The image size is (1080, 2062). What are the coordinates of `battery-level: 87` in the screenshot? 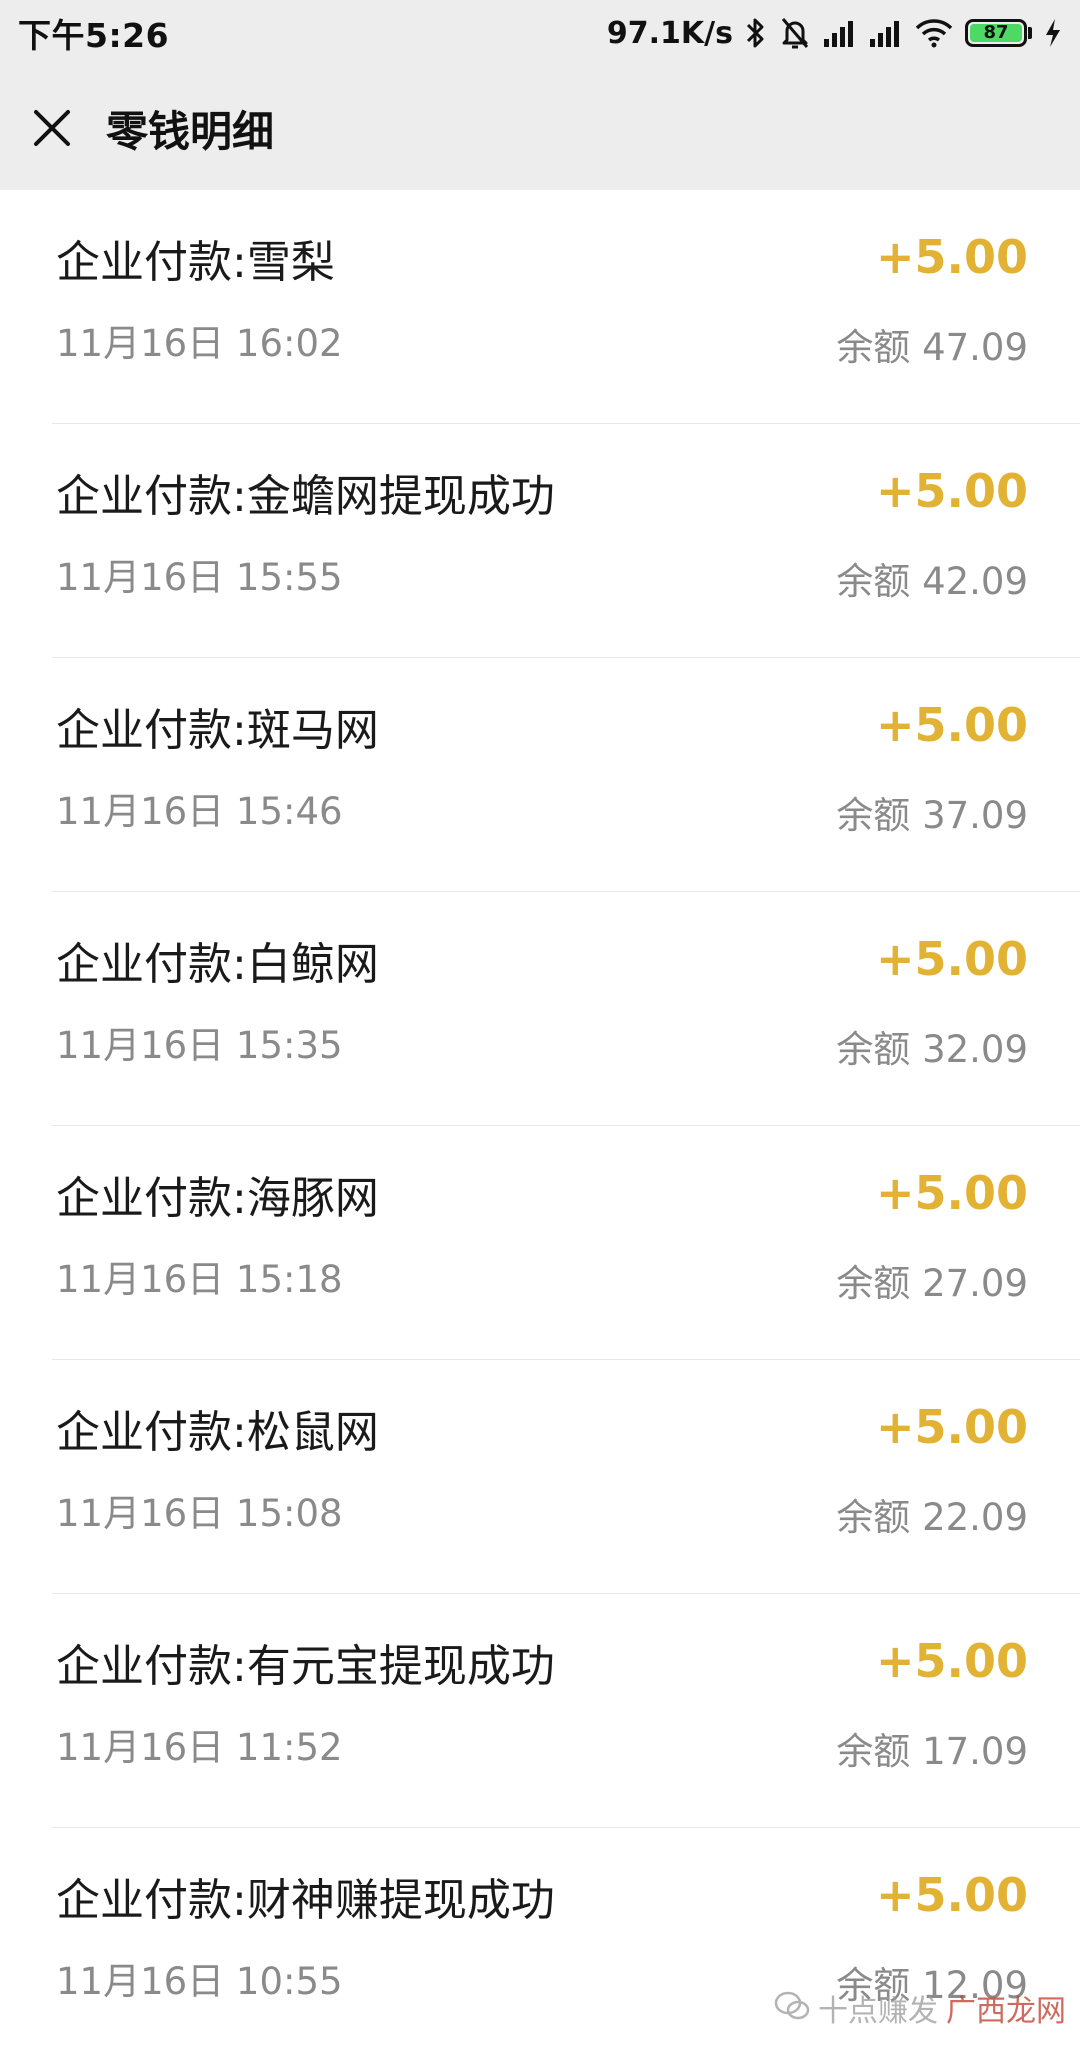 It's located at (996, 33).